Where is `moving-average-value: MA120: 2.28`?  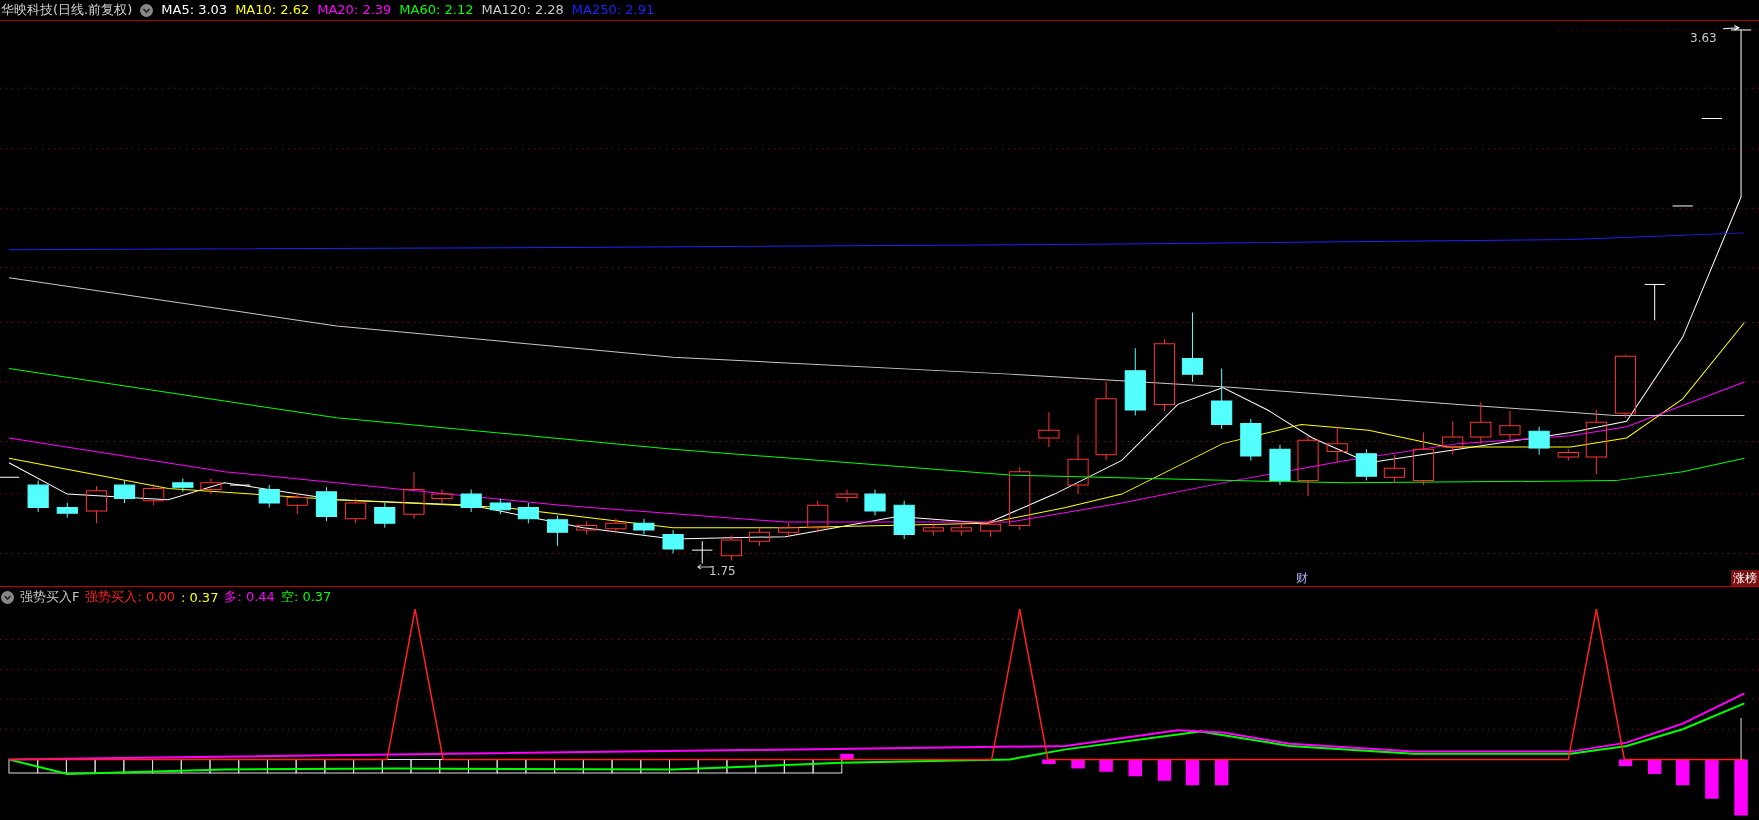 moving-average-value: MA120: 2.28 is located at coordinates (522, 10).